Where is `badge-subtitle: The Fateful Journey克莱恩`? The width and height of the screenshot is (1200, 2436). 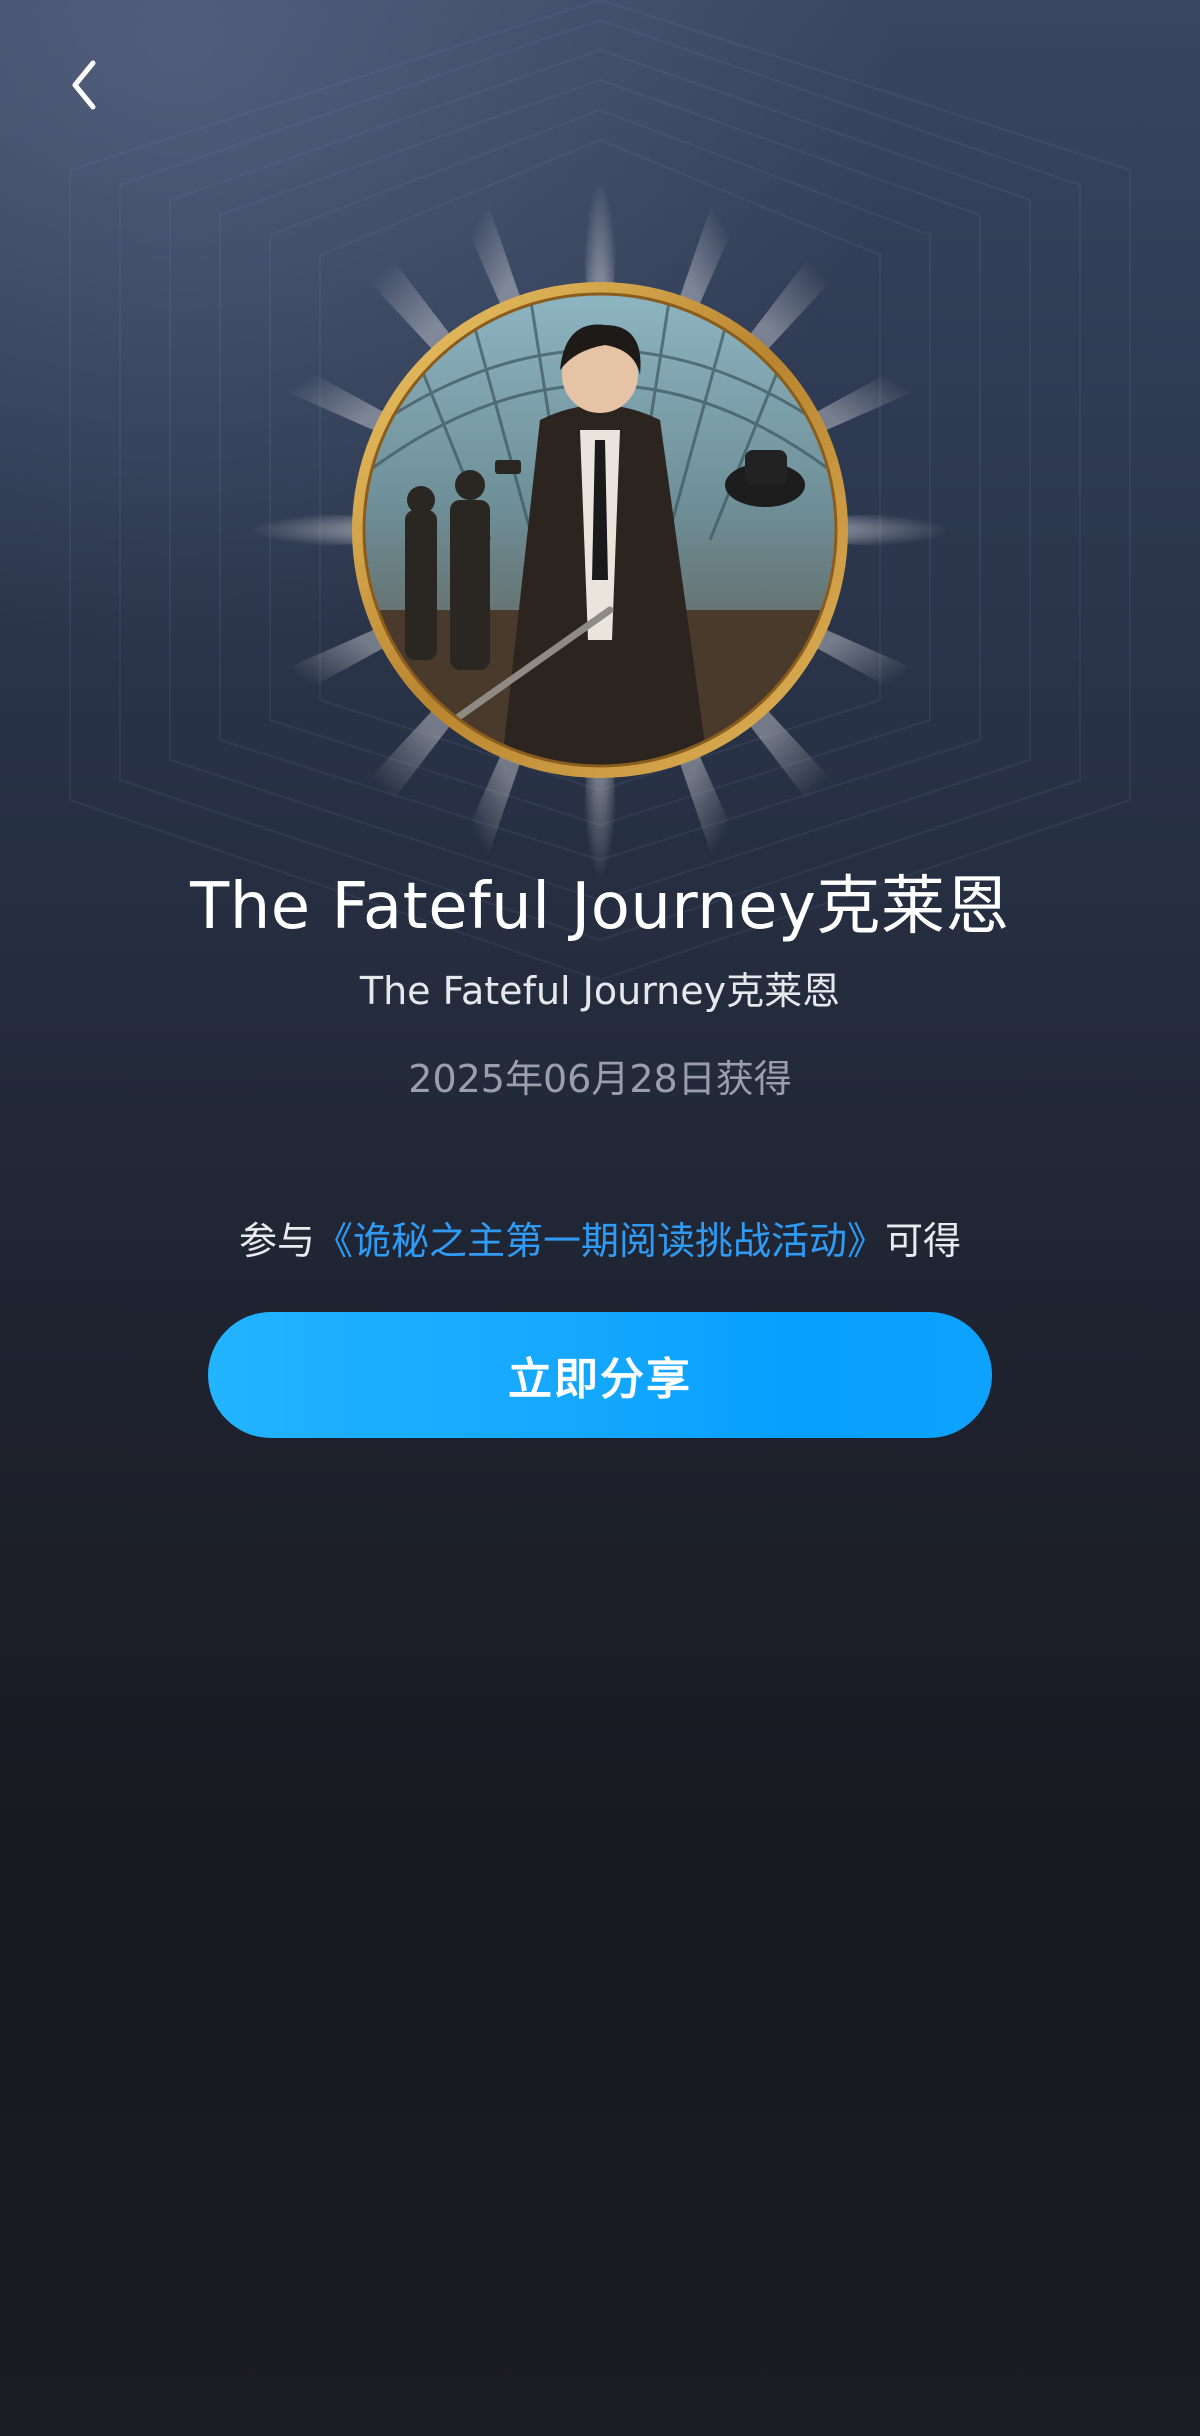
badge-subtitle: The Fateful Journey克莱恩 is located at coordinates (600, 991).